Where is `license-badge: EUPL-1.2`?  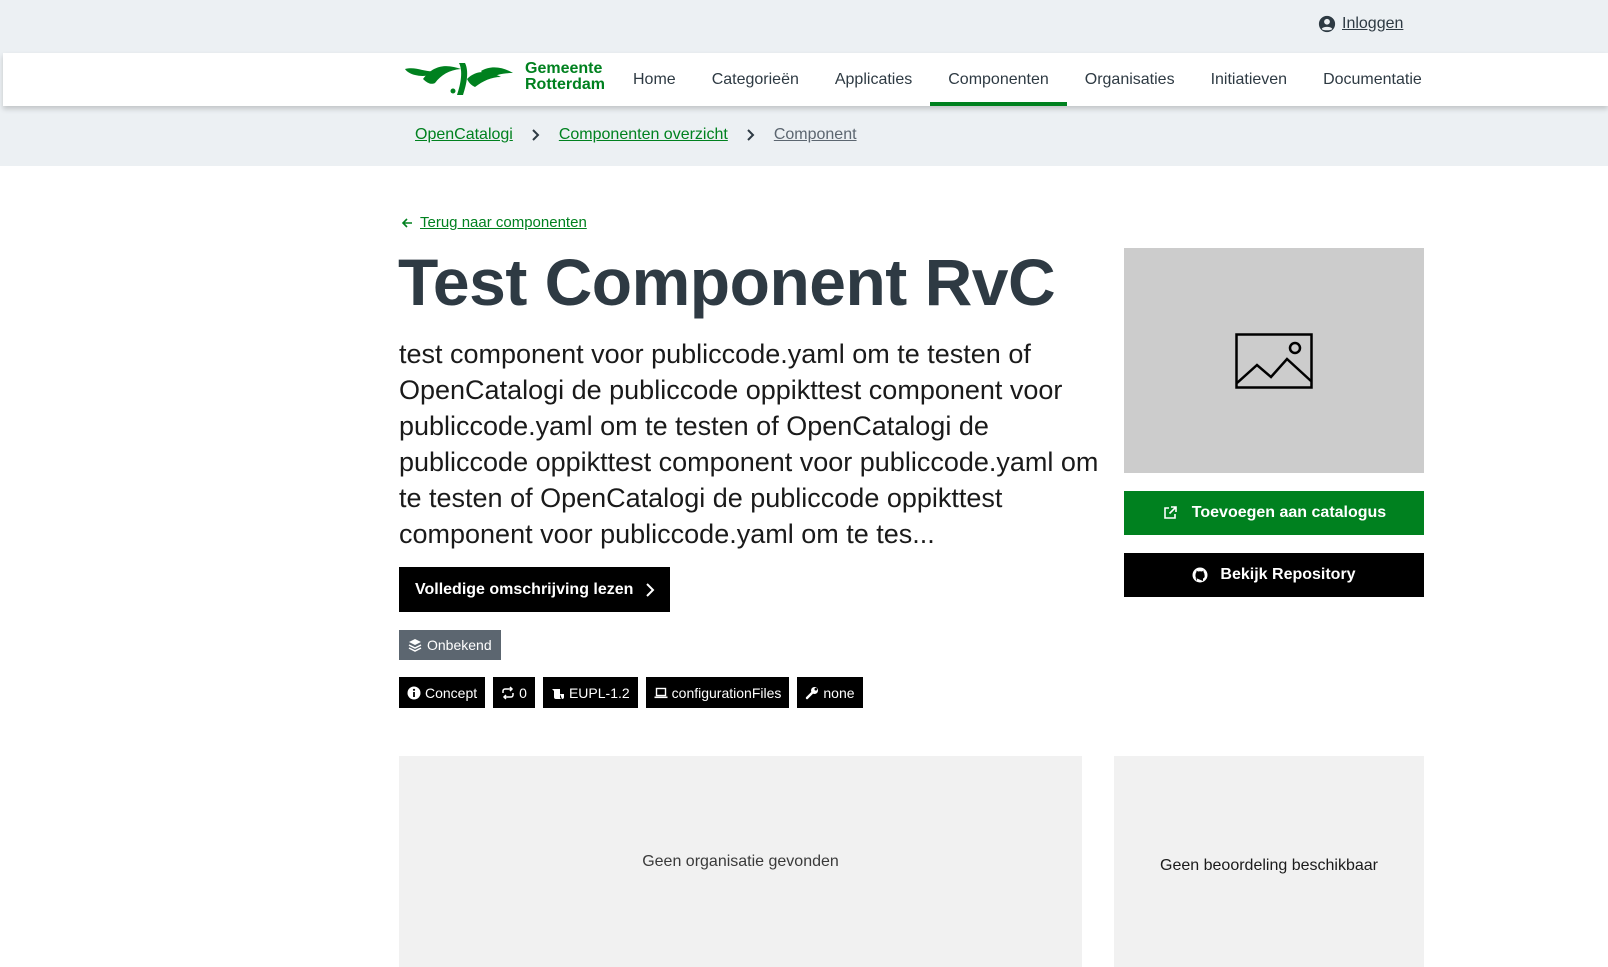 license-badge: EUPL-1.2 is located at coordinates (590, 692).